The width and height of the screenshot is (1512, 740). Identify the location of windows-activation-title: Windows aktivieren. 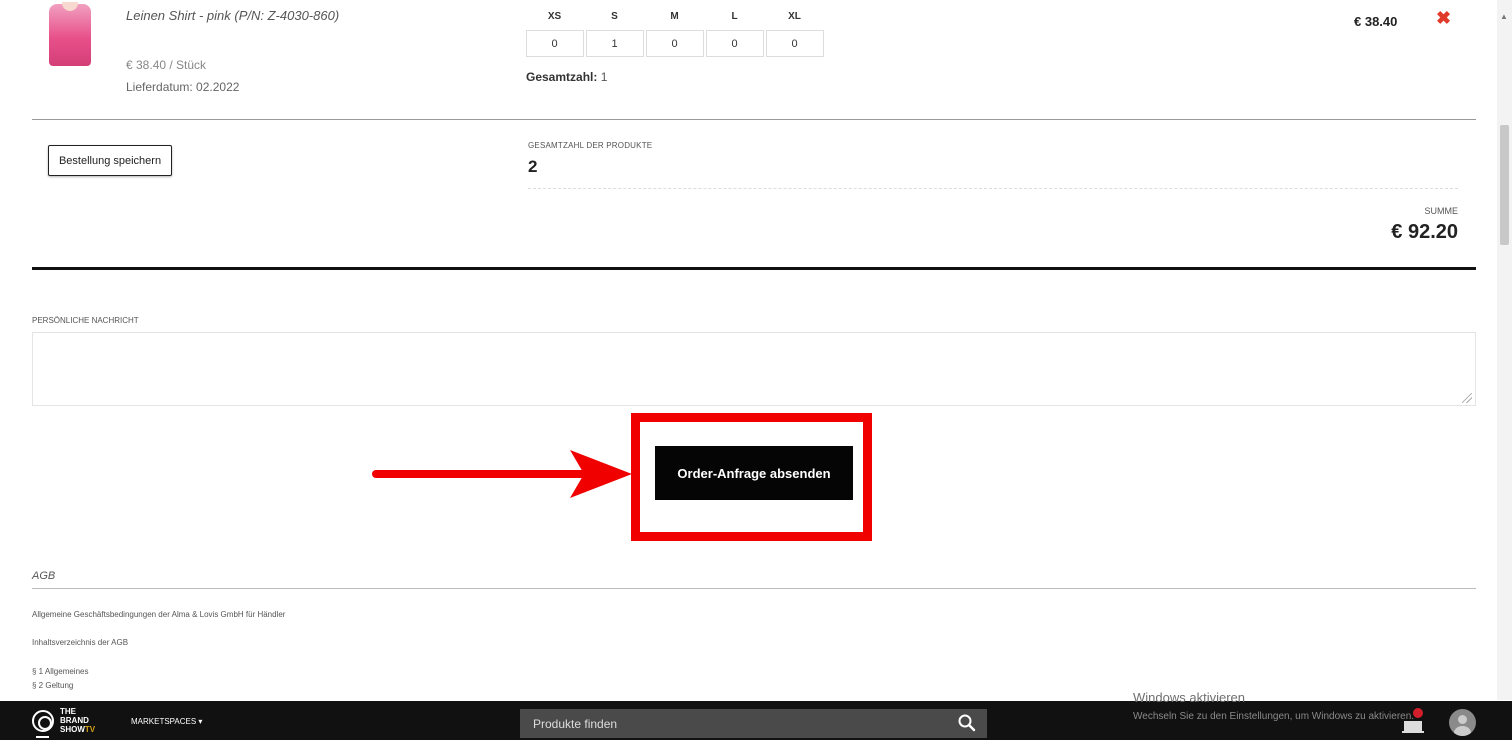
(1189, 697).